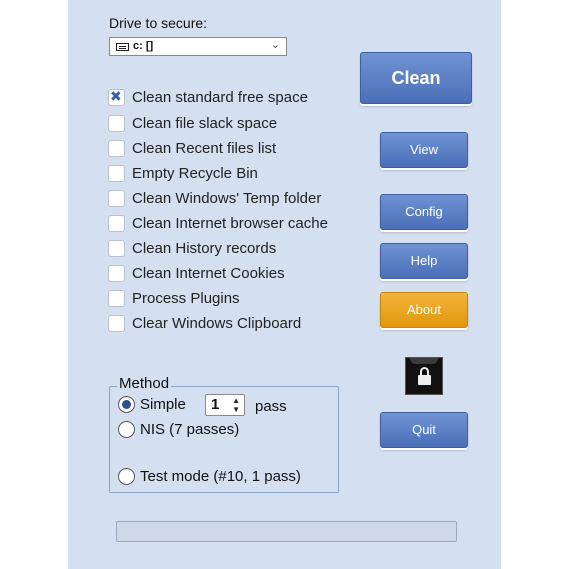 The width and height of the screenshot is (569, 569). What do you see at coordinates (275, 44) in the screenshot?
I see `chevron-down-icon: ⌄` at bounding box center [275, 44].